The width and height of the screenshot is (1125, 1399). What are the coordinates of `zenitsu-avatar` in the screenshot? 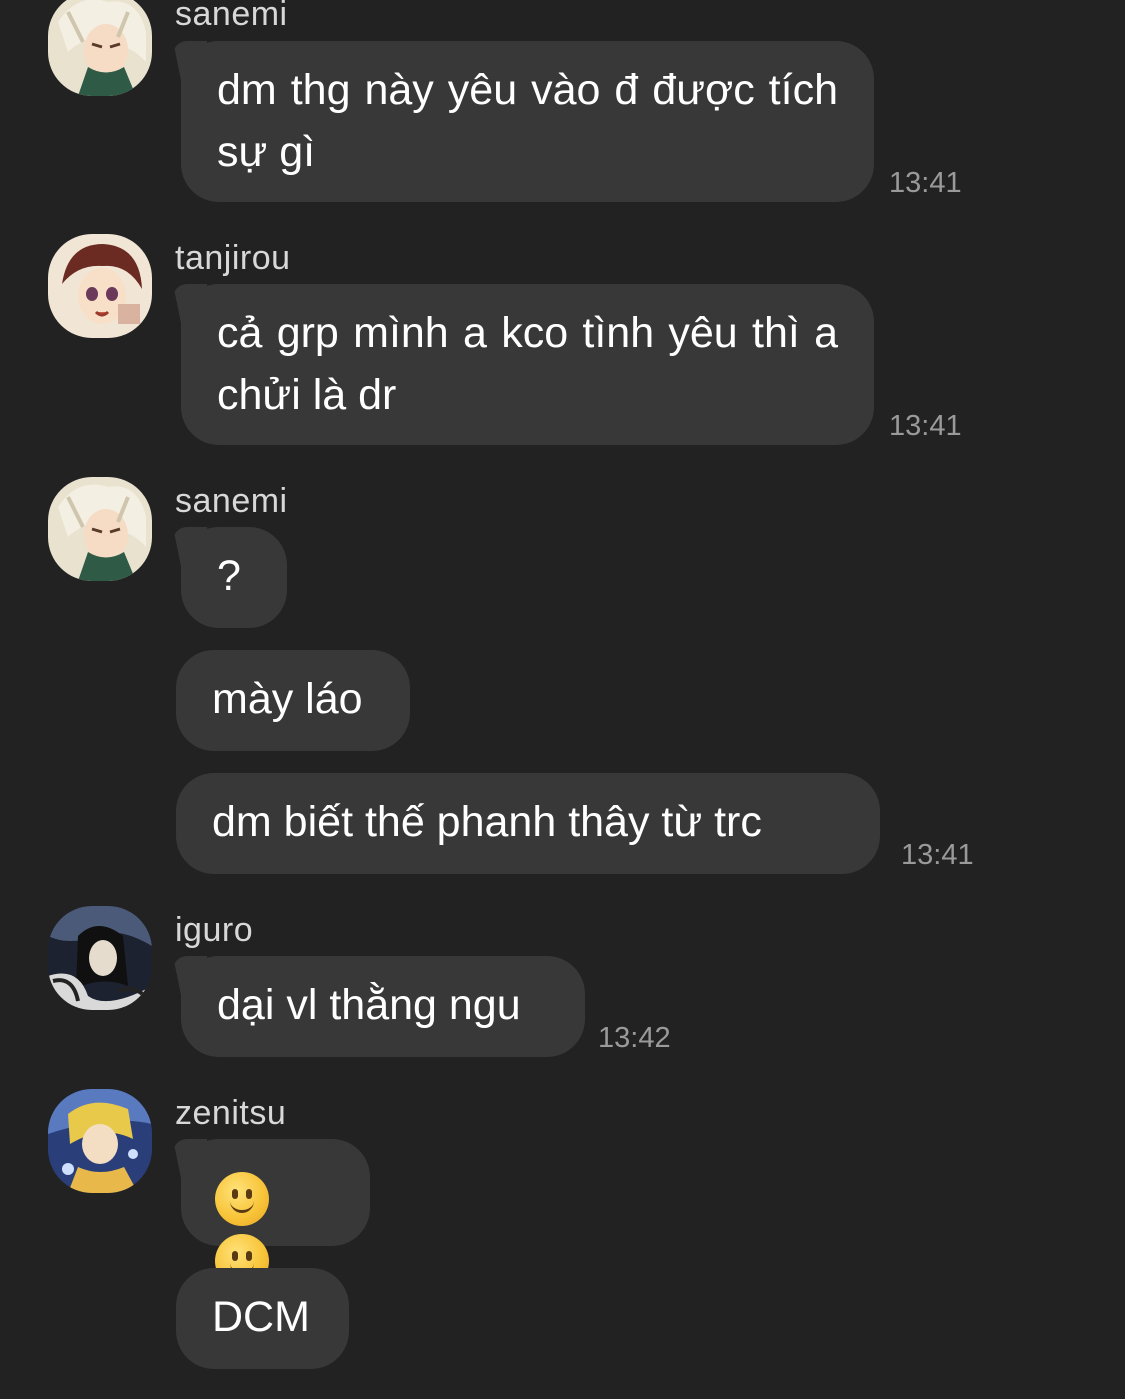 It's located at (100, 1141).